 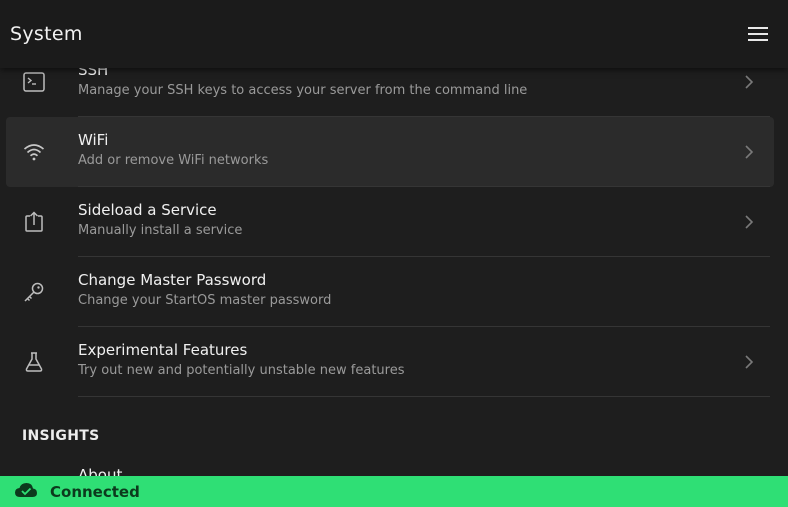 I want to click on flask-icon, so click(x=34, y=362).